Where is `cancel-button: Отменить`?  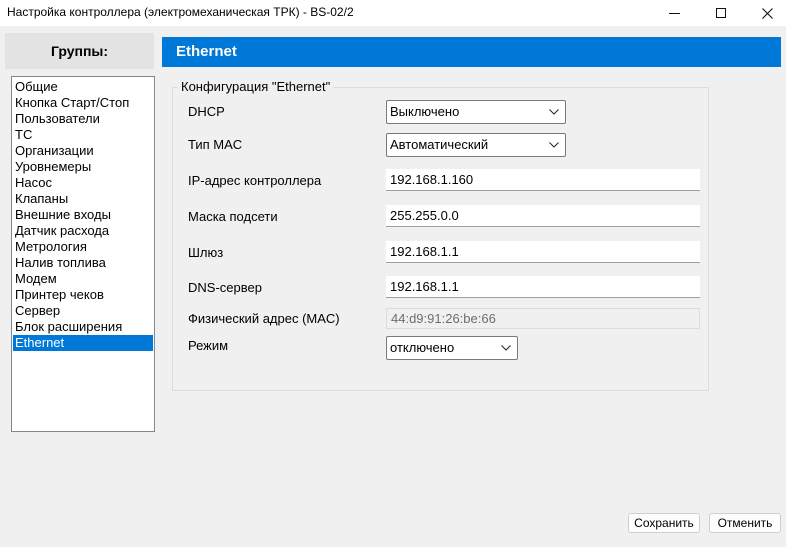
cancel-button: Отменить is located at coordinates (745, 523).